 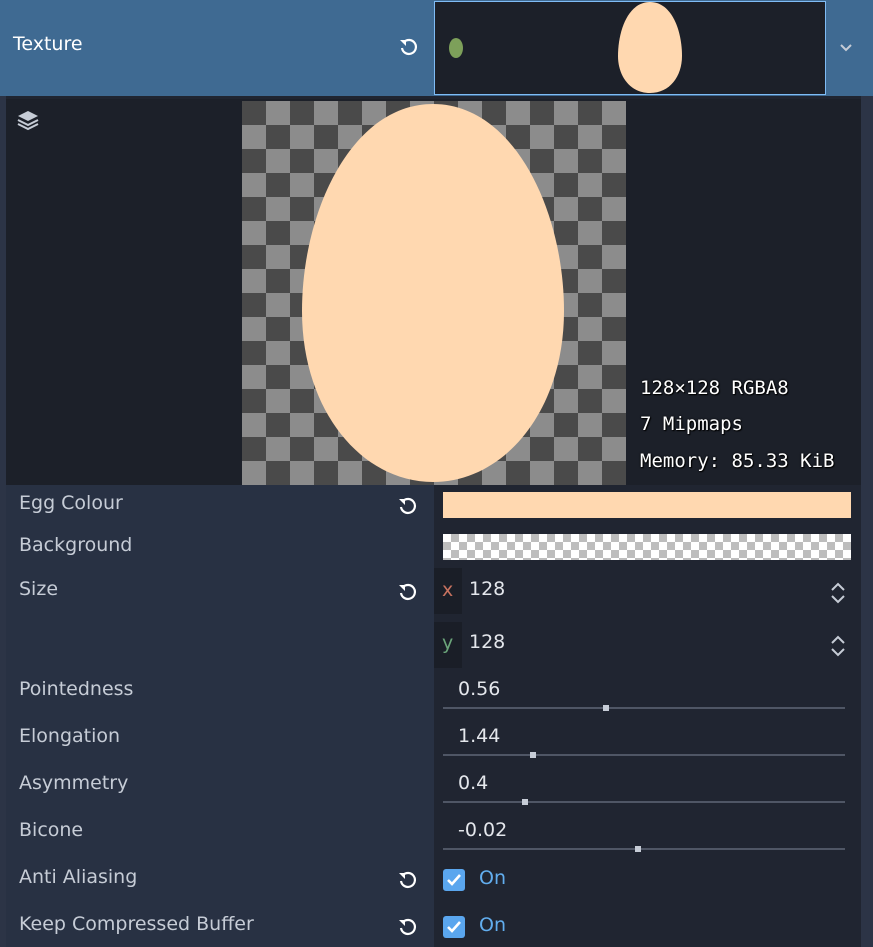 What do you see at coordinates (650, 49) in the screenshot?
I see `texture-thumbnail` at bounding box center [650, 49].